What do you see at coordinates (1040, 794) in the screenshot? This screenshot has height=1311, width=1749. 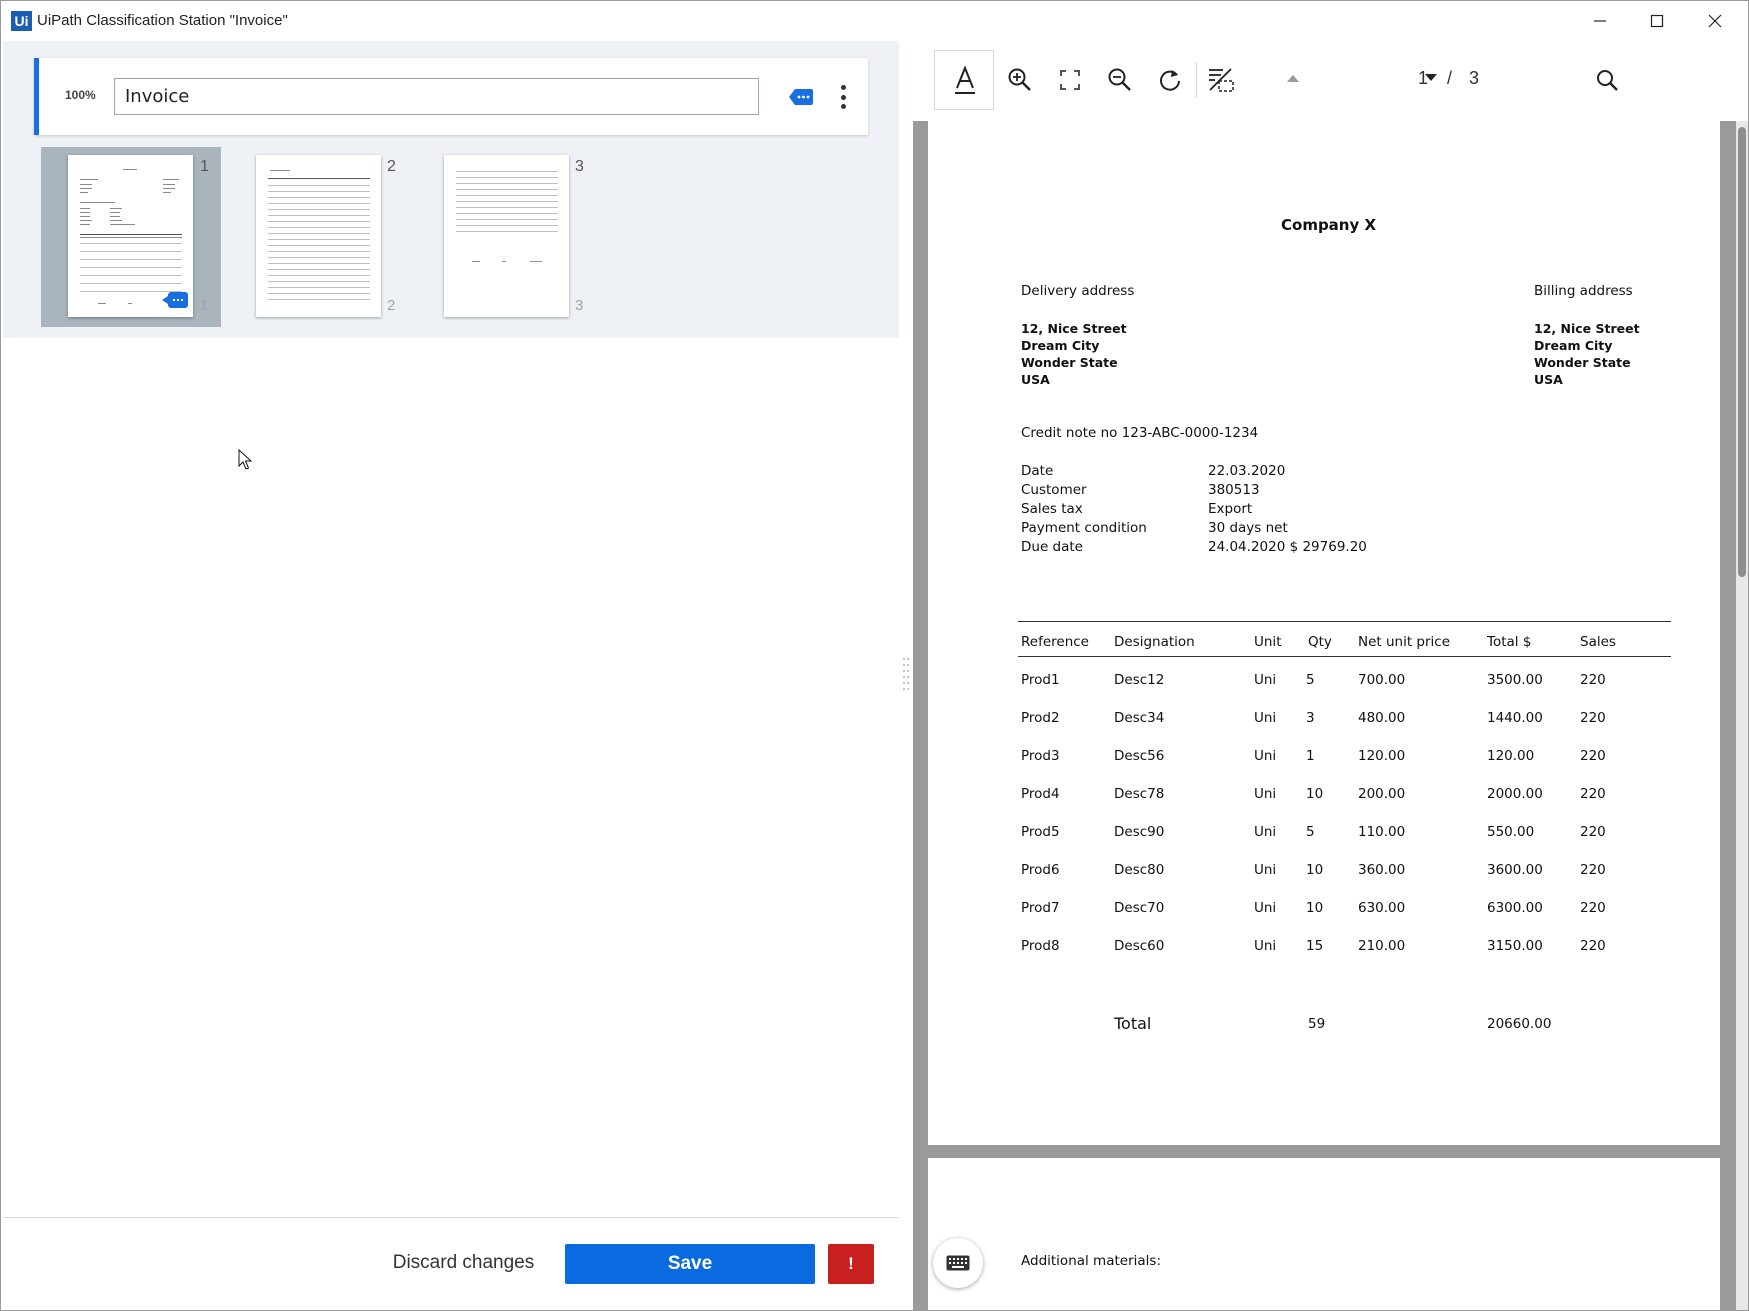 I see `table-cell: Prod4` at bounding box center [1040, 794].